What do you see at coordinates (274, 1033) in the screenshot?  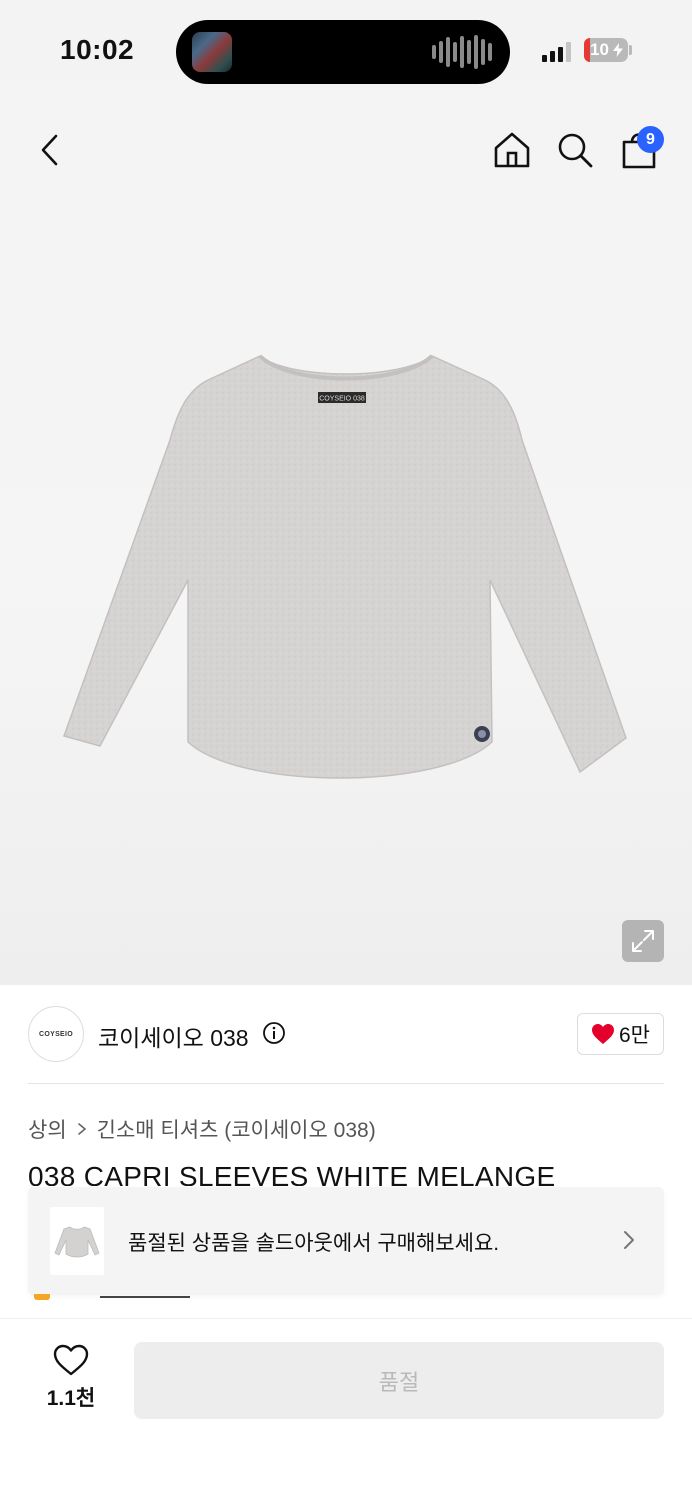 I see `info-icon` at bounding box center [274, 1033].